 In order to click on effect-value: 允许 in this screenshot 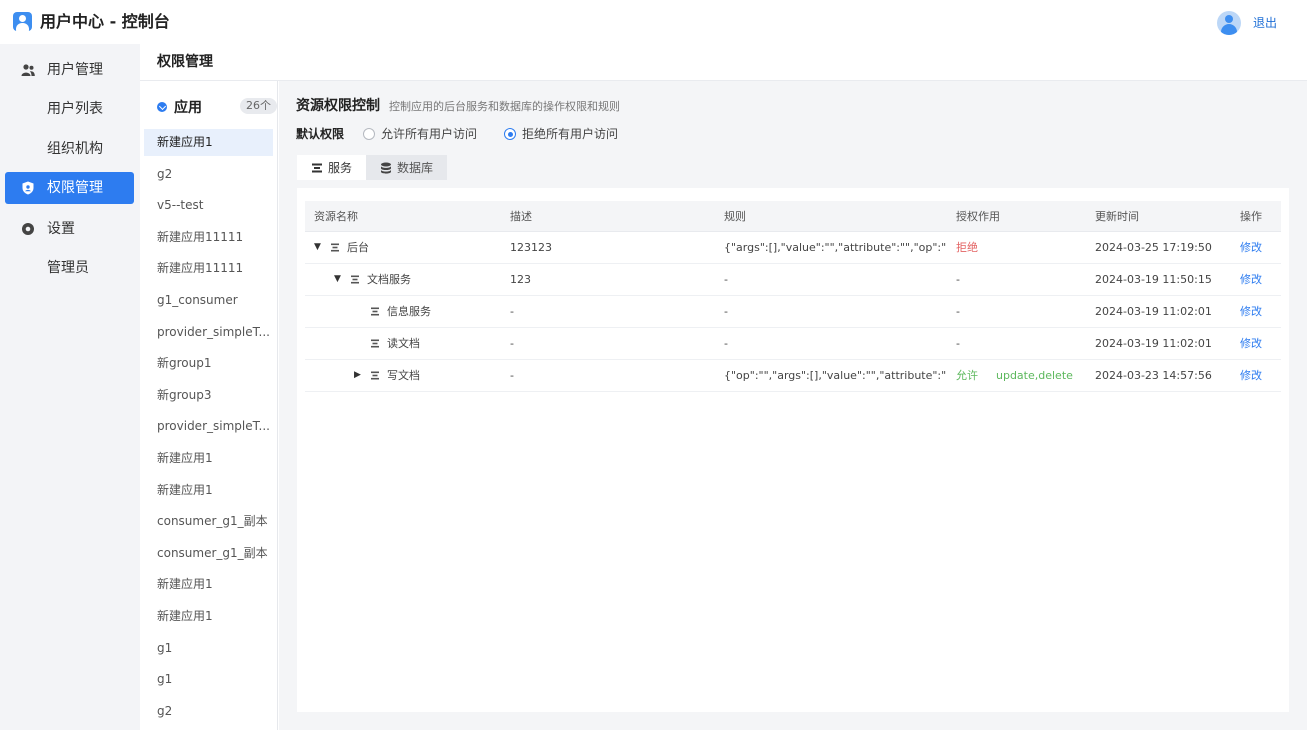, I will do `click(967, 375)`.